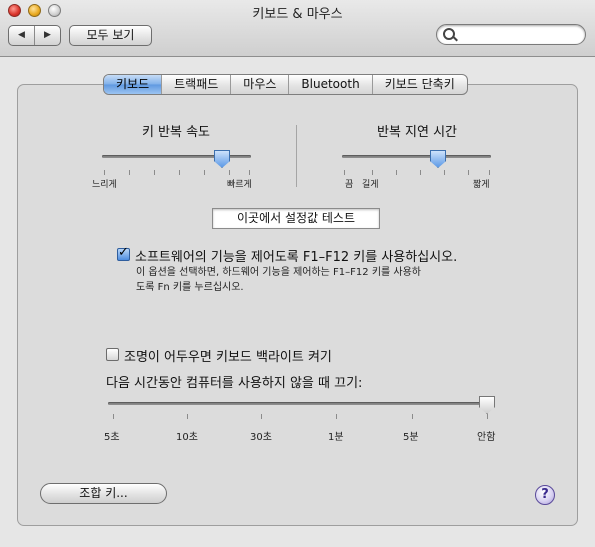  I want to click on key-repeat-max-label: 빠르게, so click(239, 185).